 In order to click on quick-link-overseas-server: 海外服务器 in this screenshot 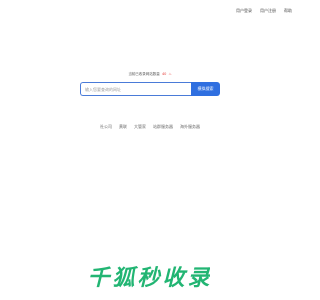, I will do `click(190, 127)`.